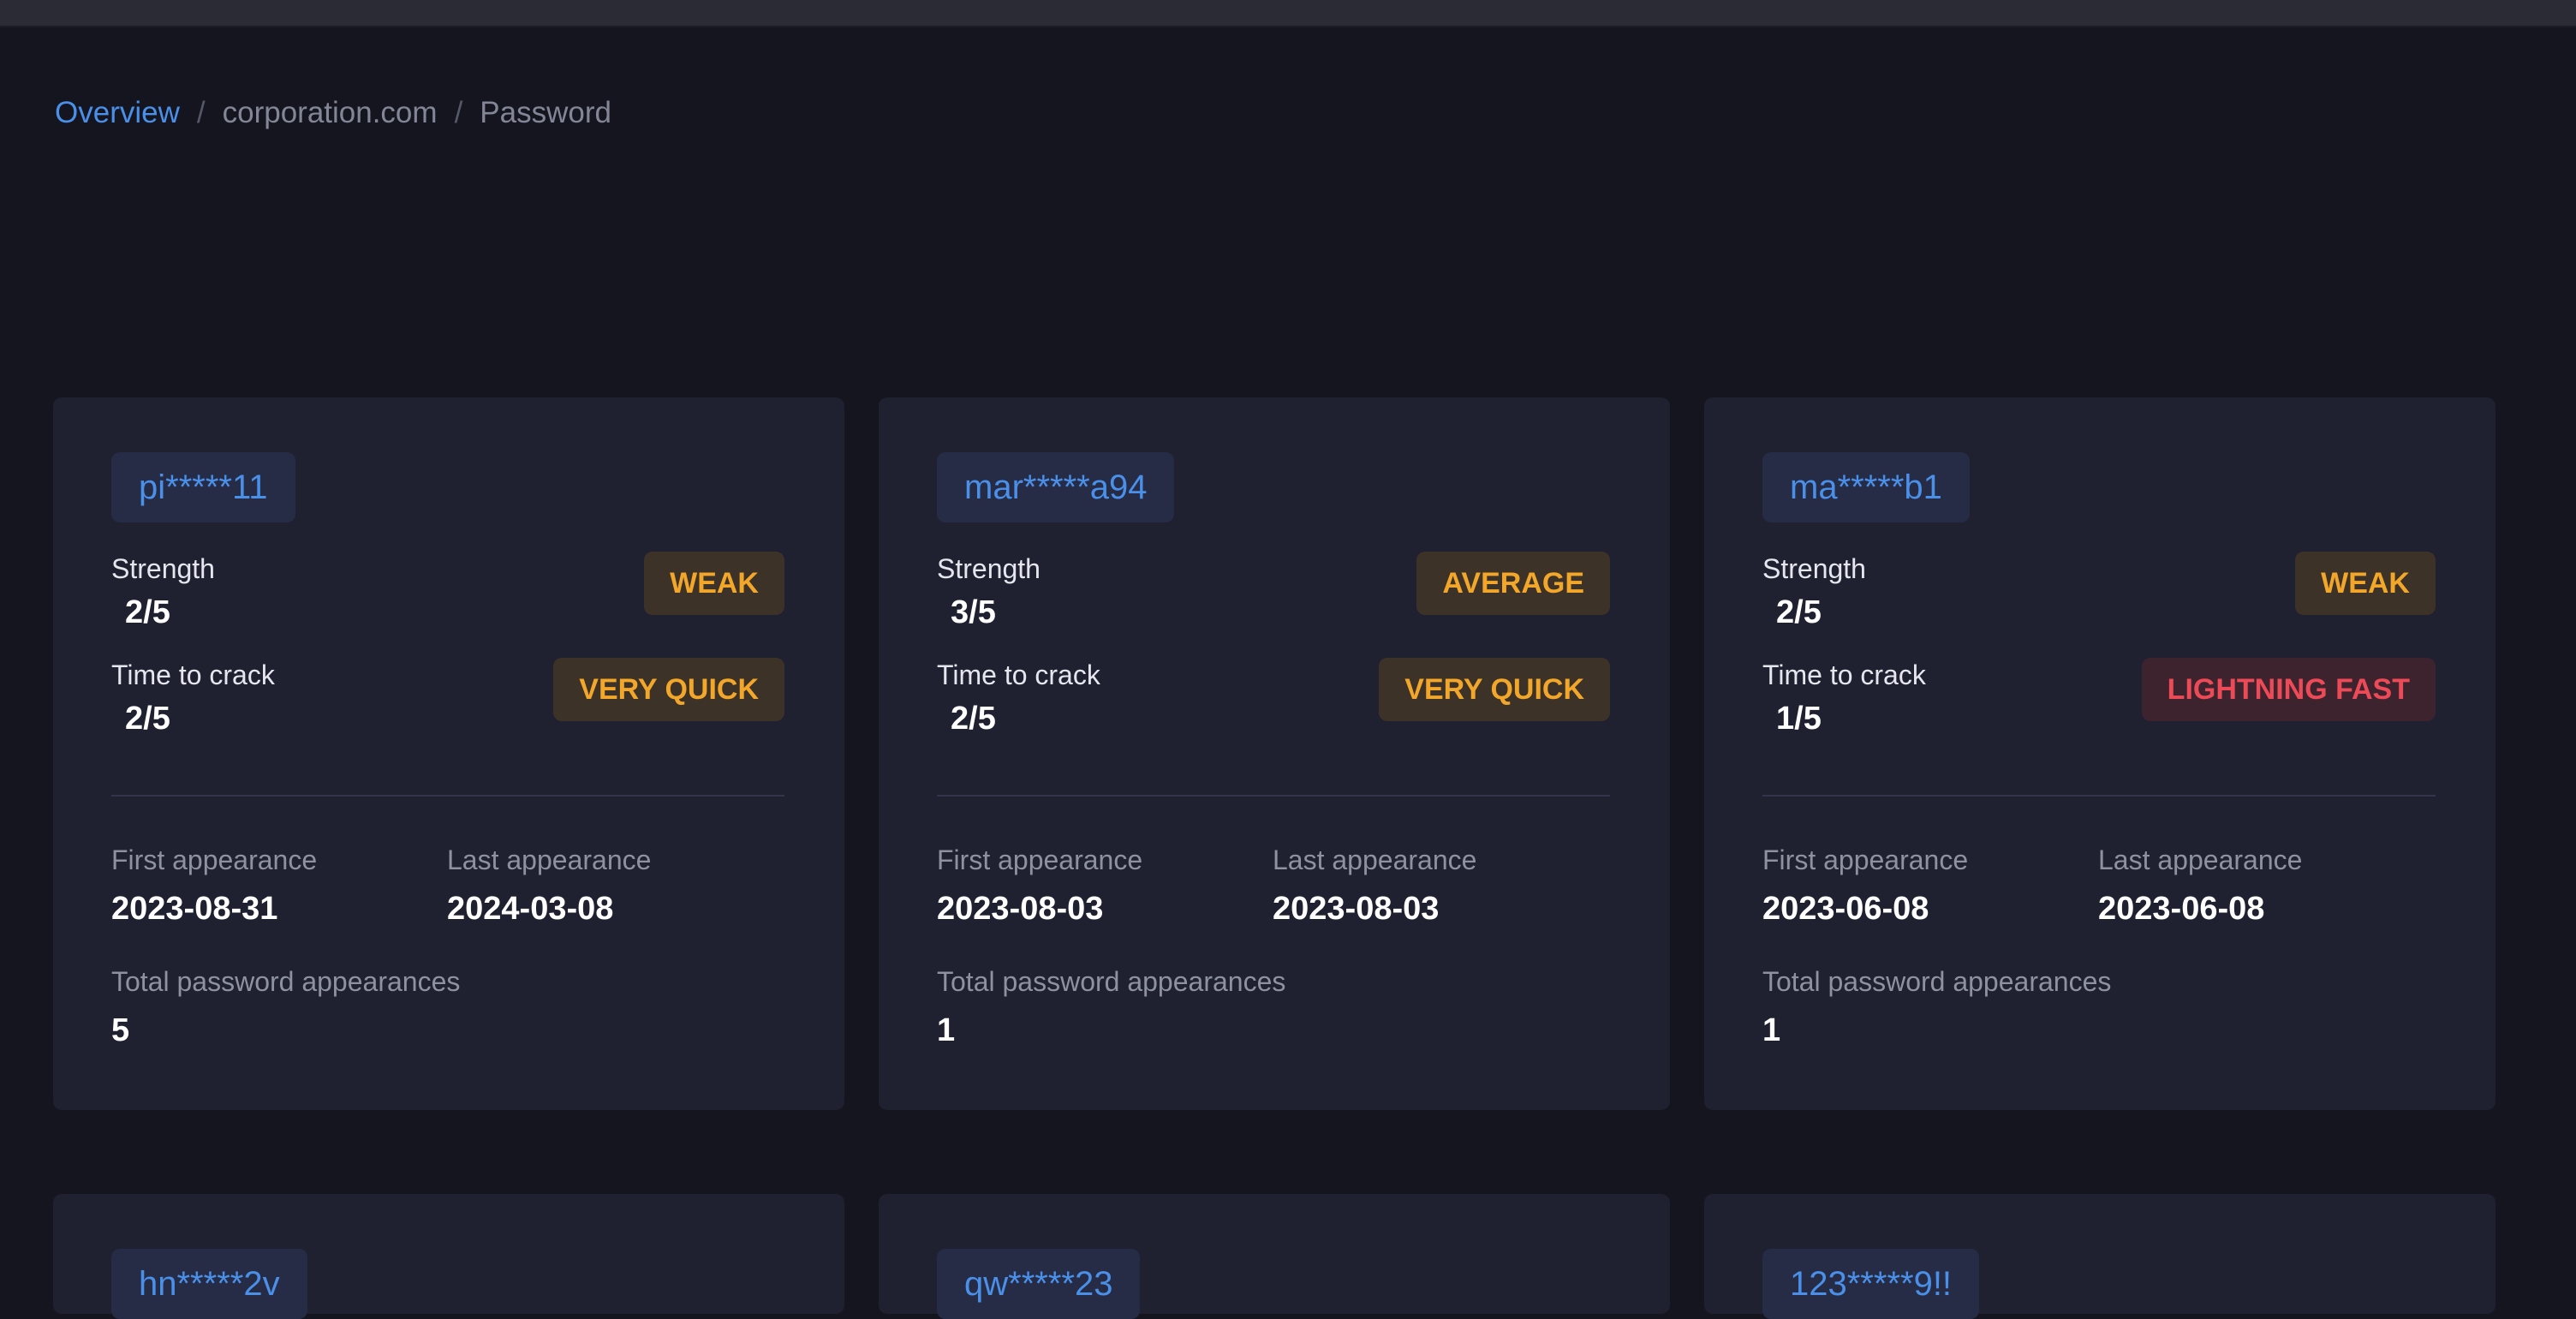  Describe the element at coordinates (117, 113) in the screenshot. I see `breadcrumb-overview-link: Overview` at that location.